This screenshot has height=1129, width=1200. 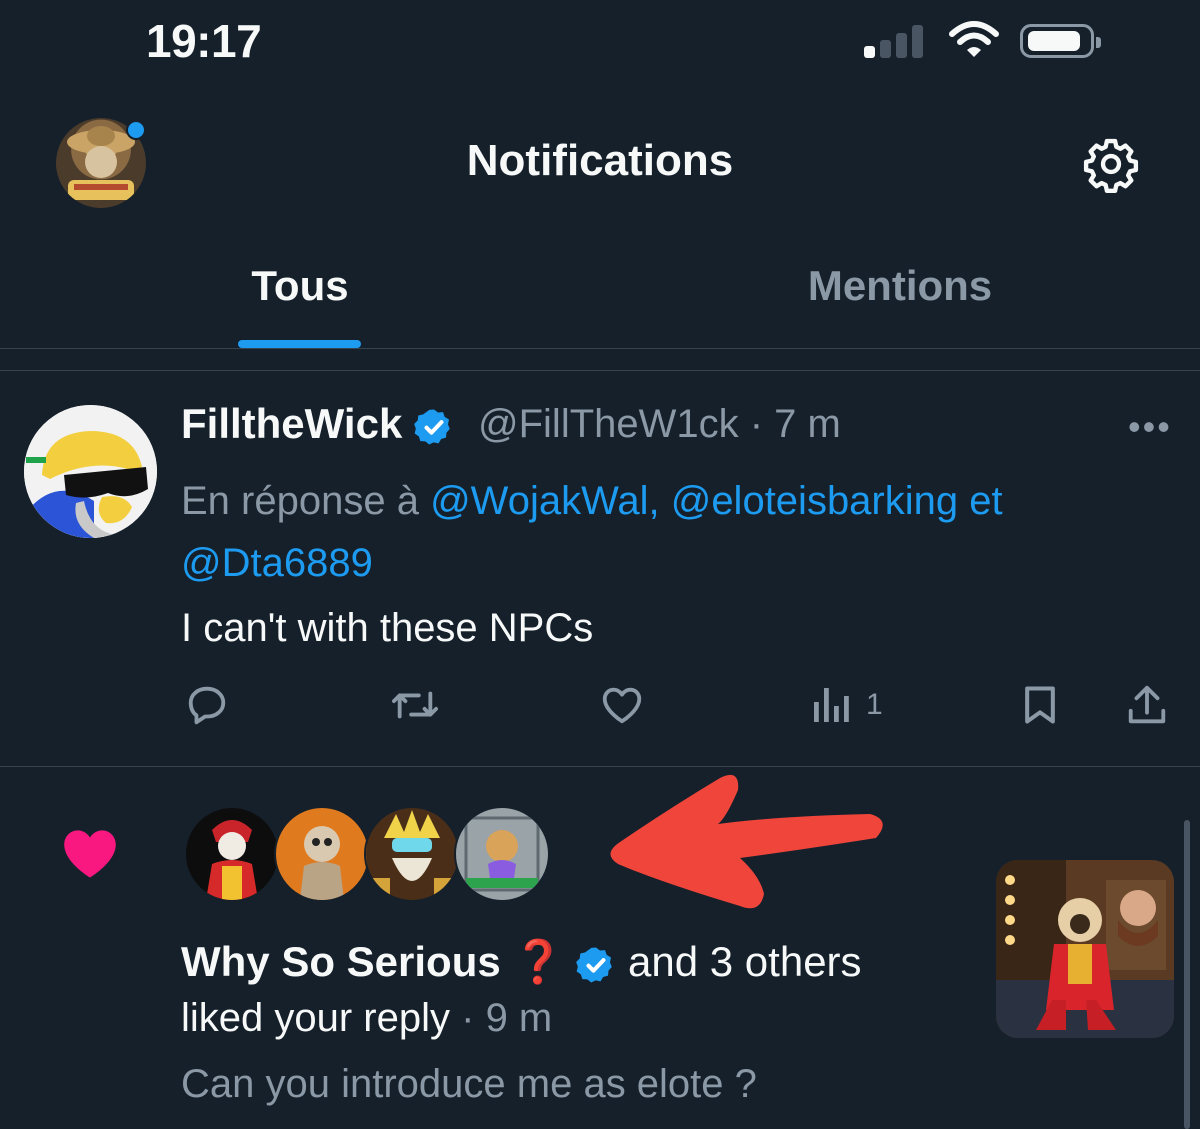 What do you see at coordinates (415, 705) in the screenshot?
I see `retweet-button-icon` at bounding box center [415, 705].